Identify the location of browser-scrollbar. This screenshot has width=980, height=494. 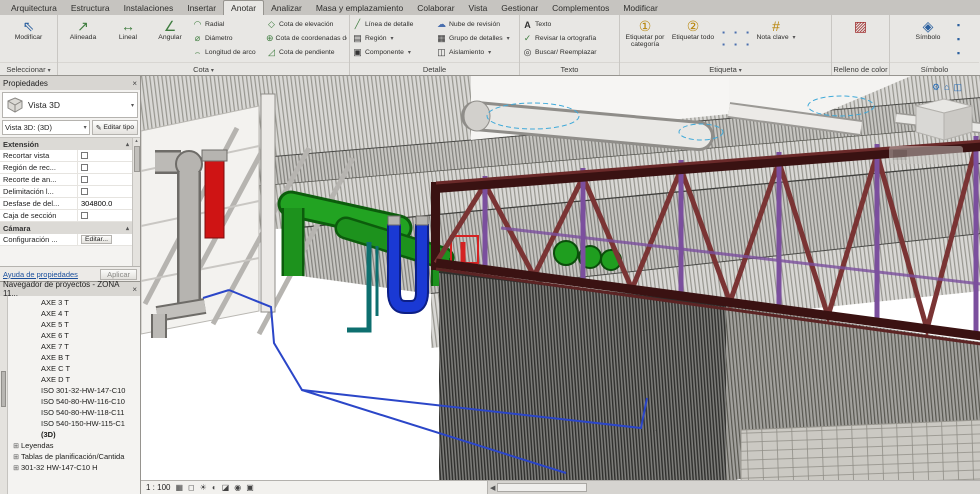
(4, 395).